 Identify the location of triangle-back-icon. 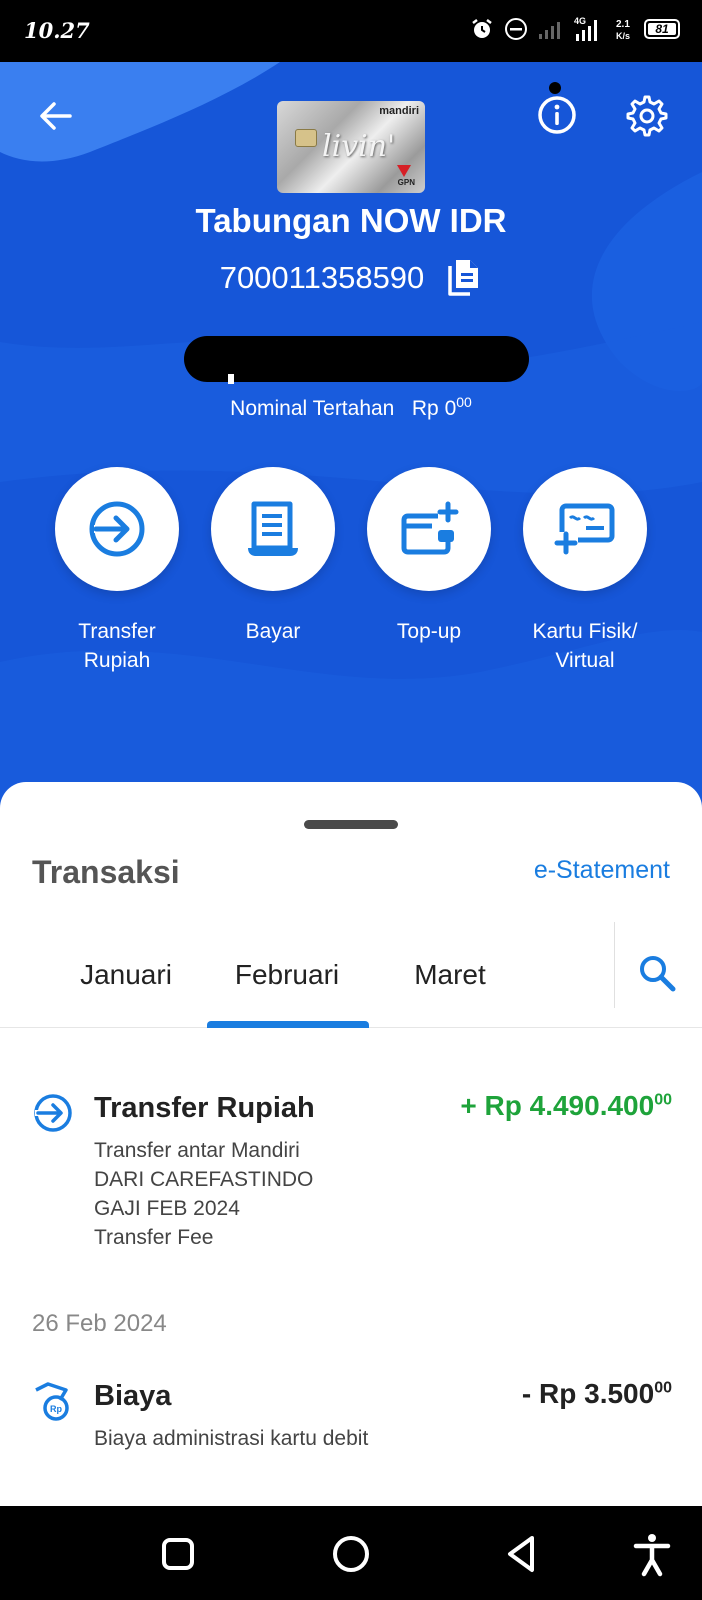
(521, 1554).